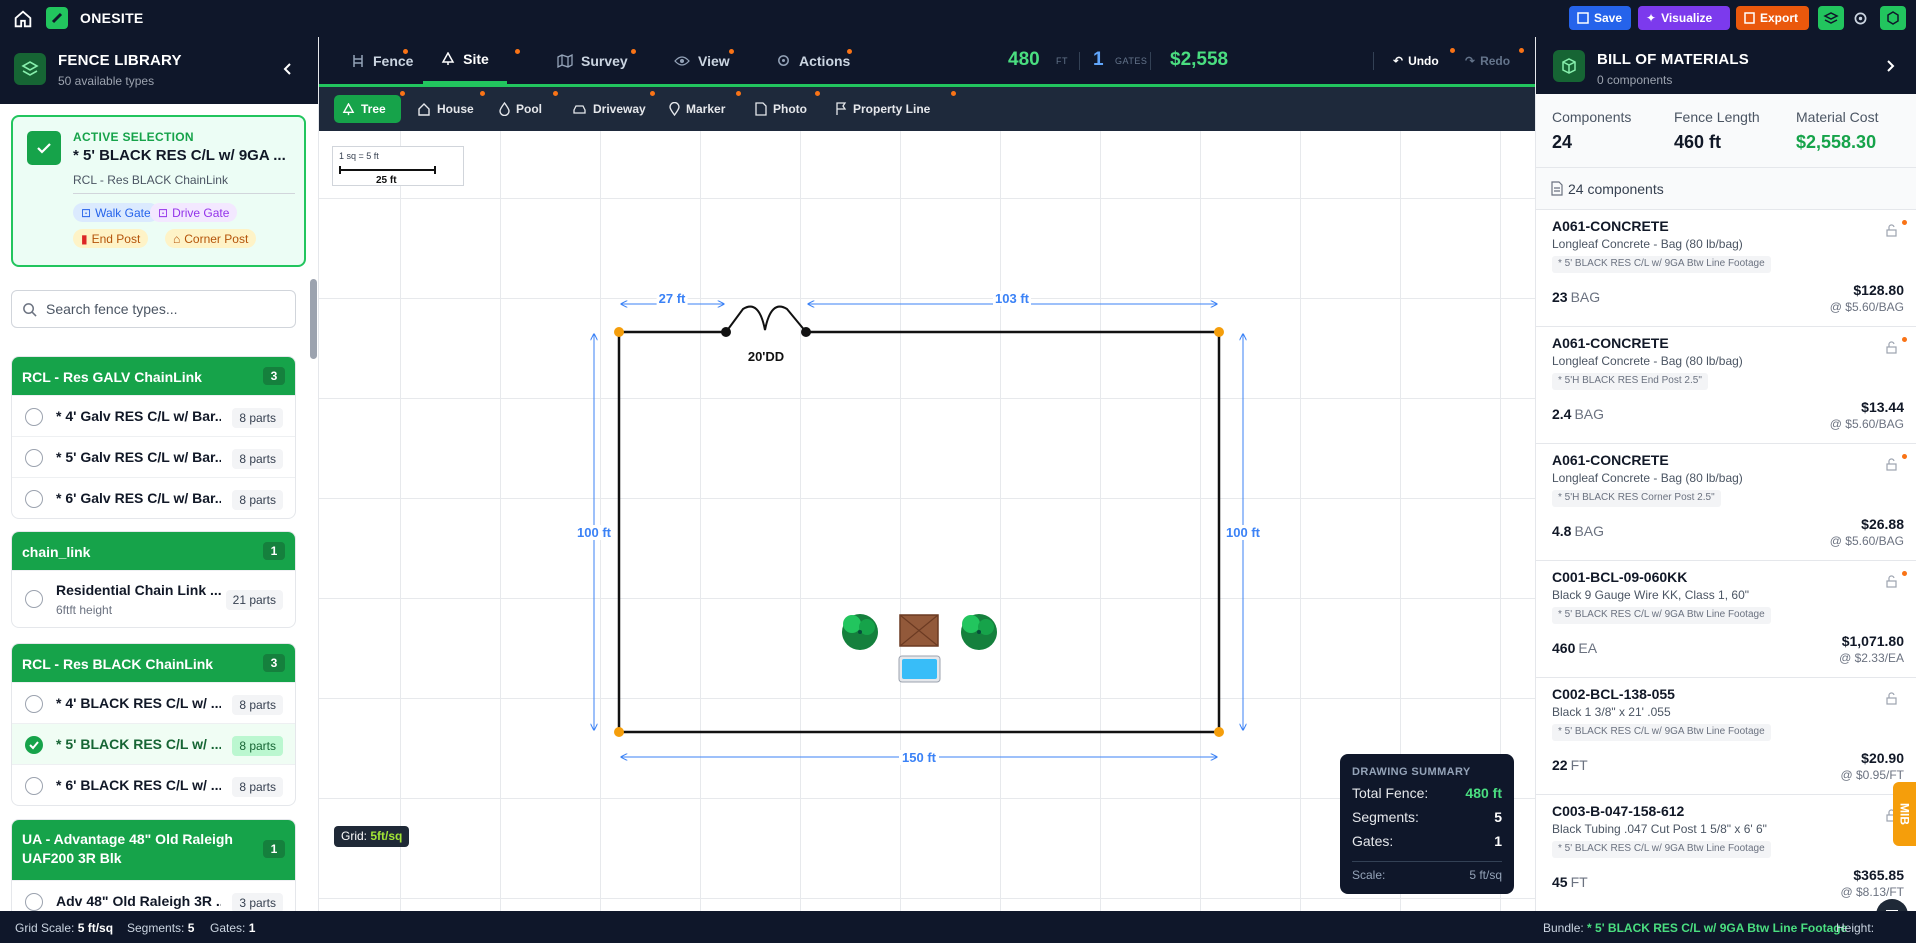 This screenshot has width=1916, height=943. I want to click on stack-icon, so click(30, 69).